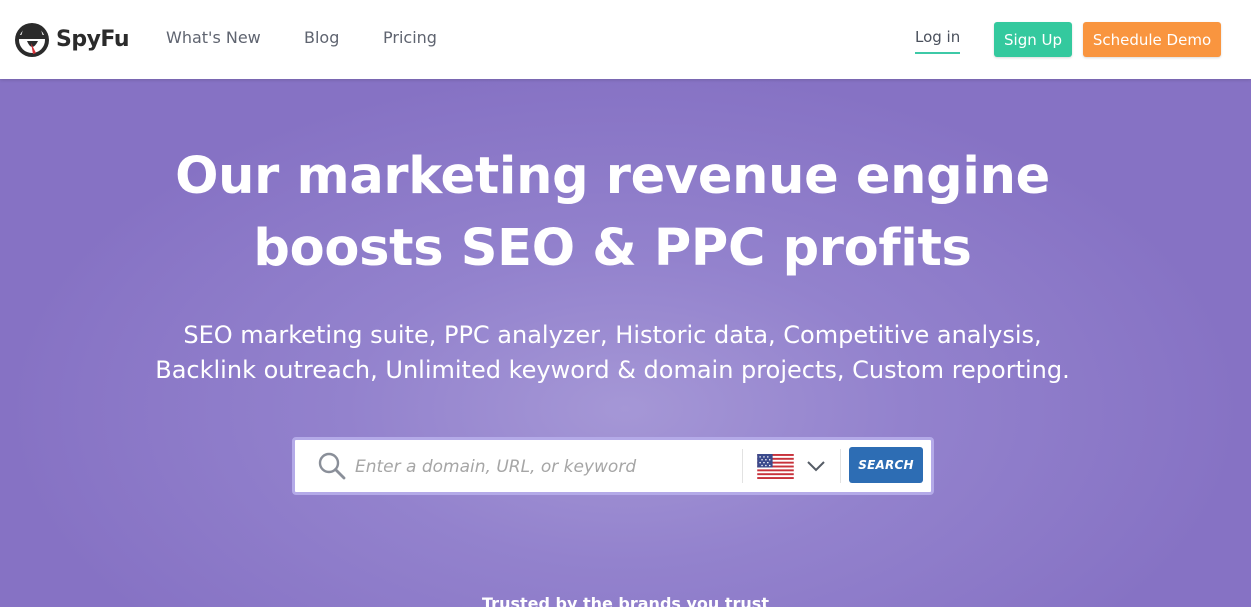 The width and height of the screenshot is (1251, 607). Describe the element at coordinates (321, 37) in the screenshot. I see `nav-link-blog: Blog` at that location.